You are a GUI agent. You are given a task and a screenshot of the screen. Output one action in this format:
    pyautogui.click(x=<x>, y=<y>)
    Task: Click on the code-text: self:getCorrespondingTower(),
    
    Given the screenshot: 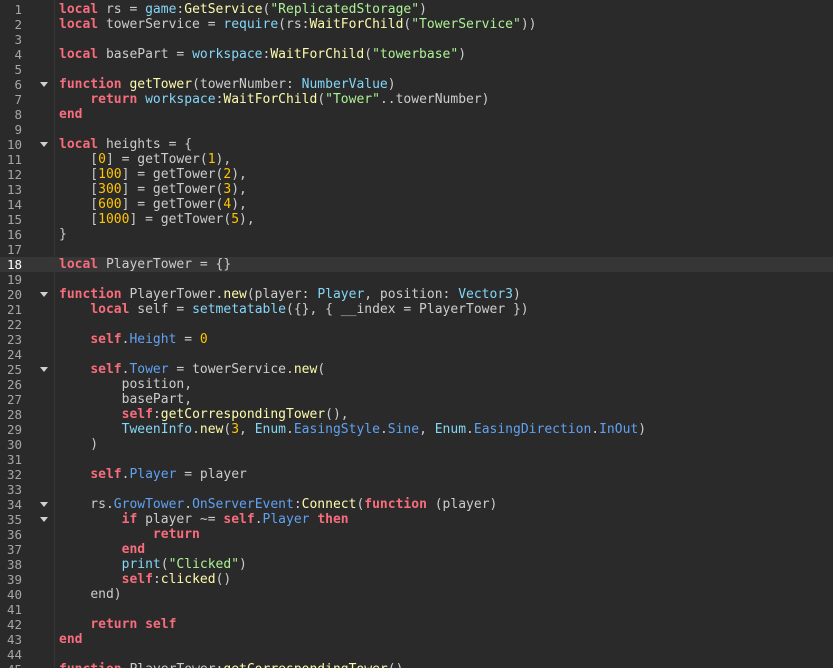 What is the action you would take?
    pyautogui.click(x=204, y=414)
    